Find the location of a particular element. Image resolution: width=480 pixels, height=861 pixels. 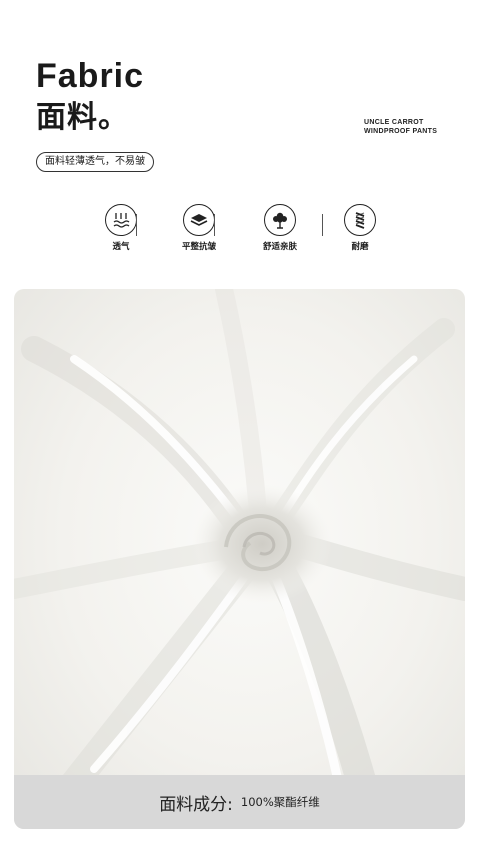

brand-line-2: WINDPROOF PANTS is located at coordinates (401, 131).